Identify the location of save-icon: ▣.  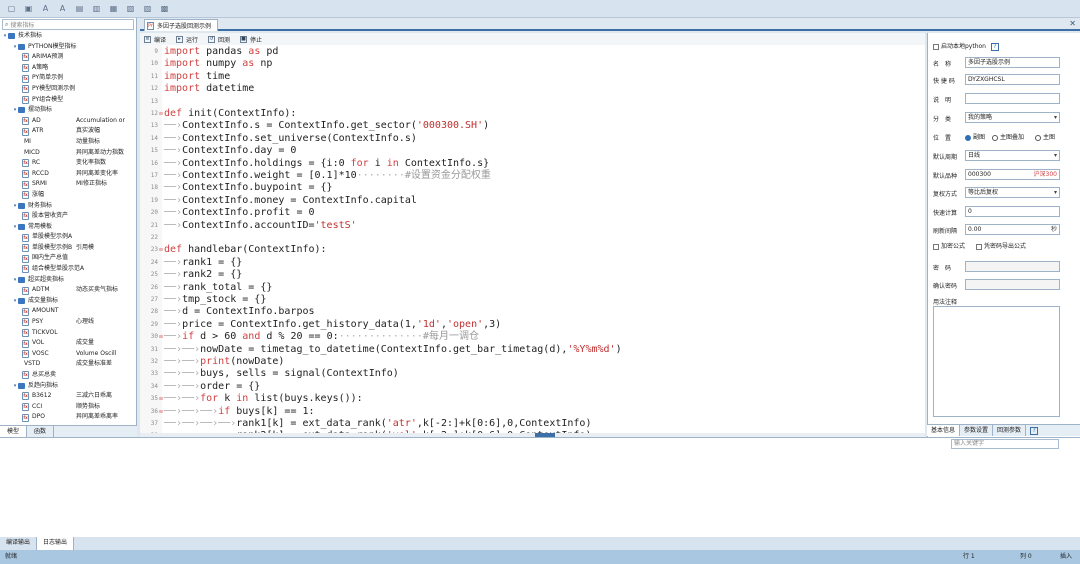
(28, 8).